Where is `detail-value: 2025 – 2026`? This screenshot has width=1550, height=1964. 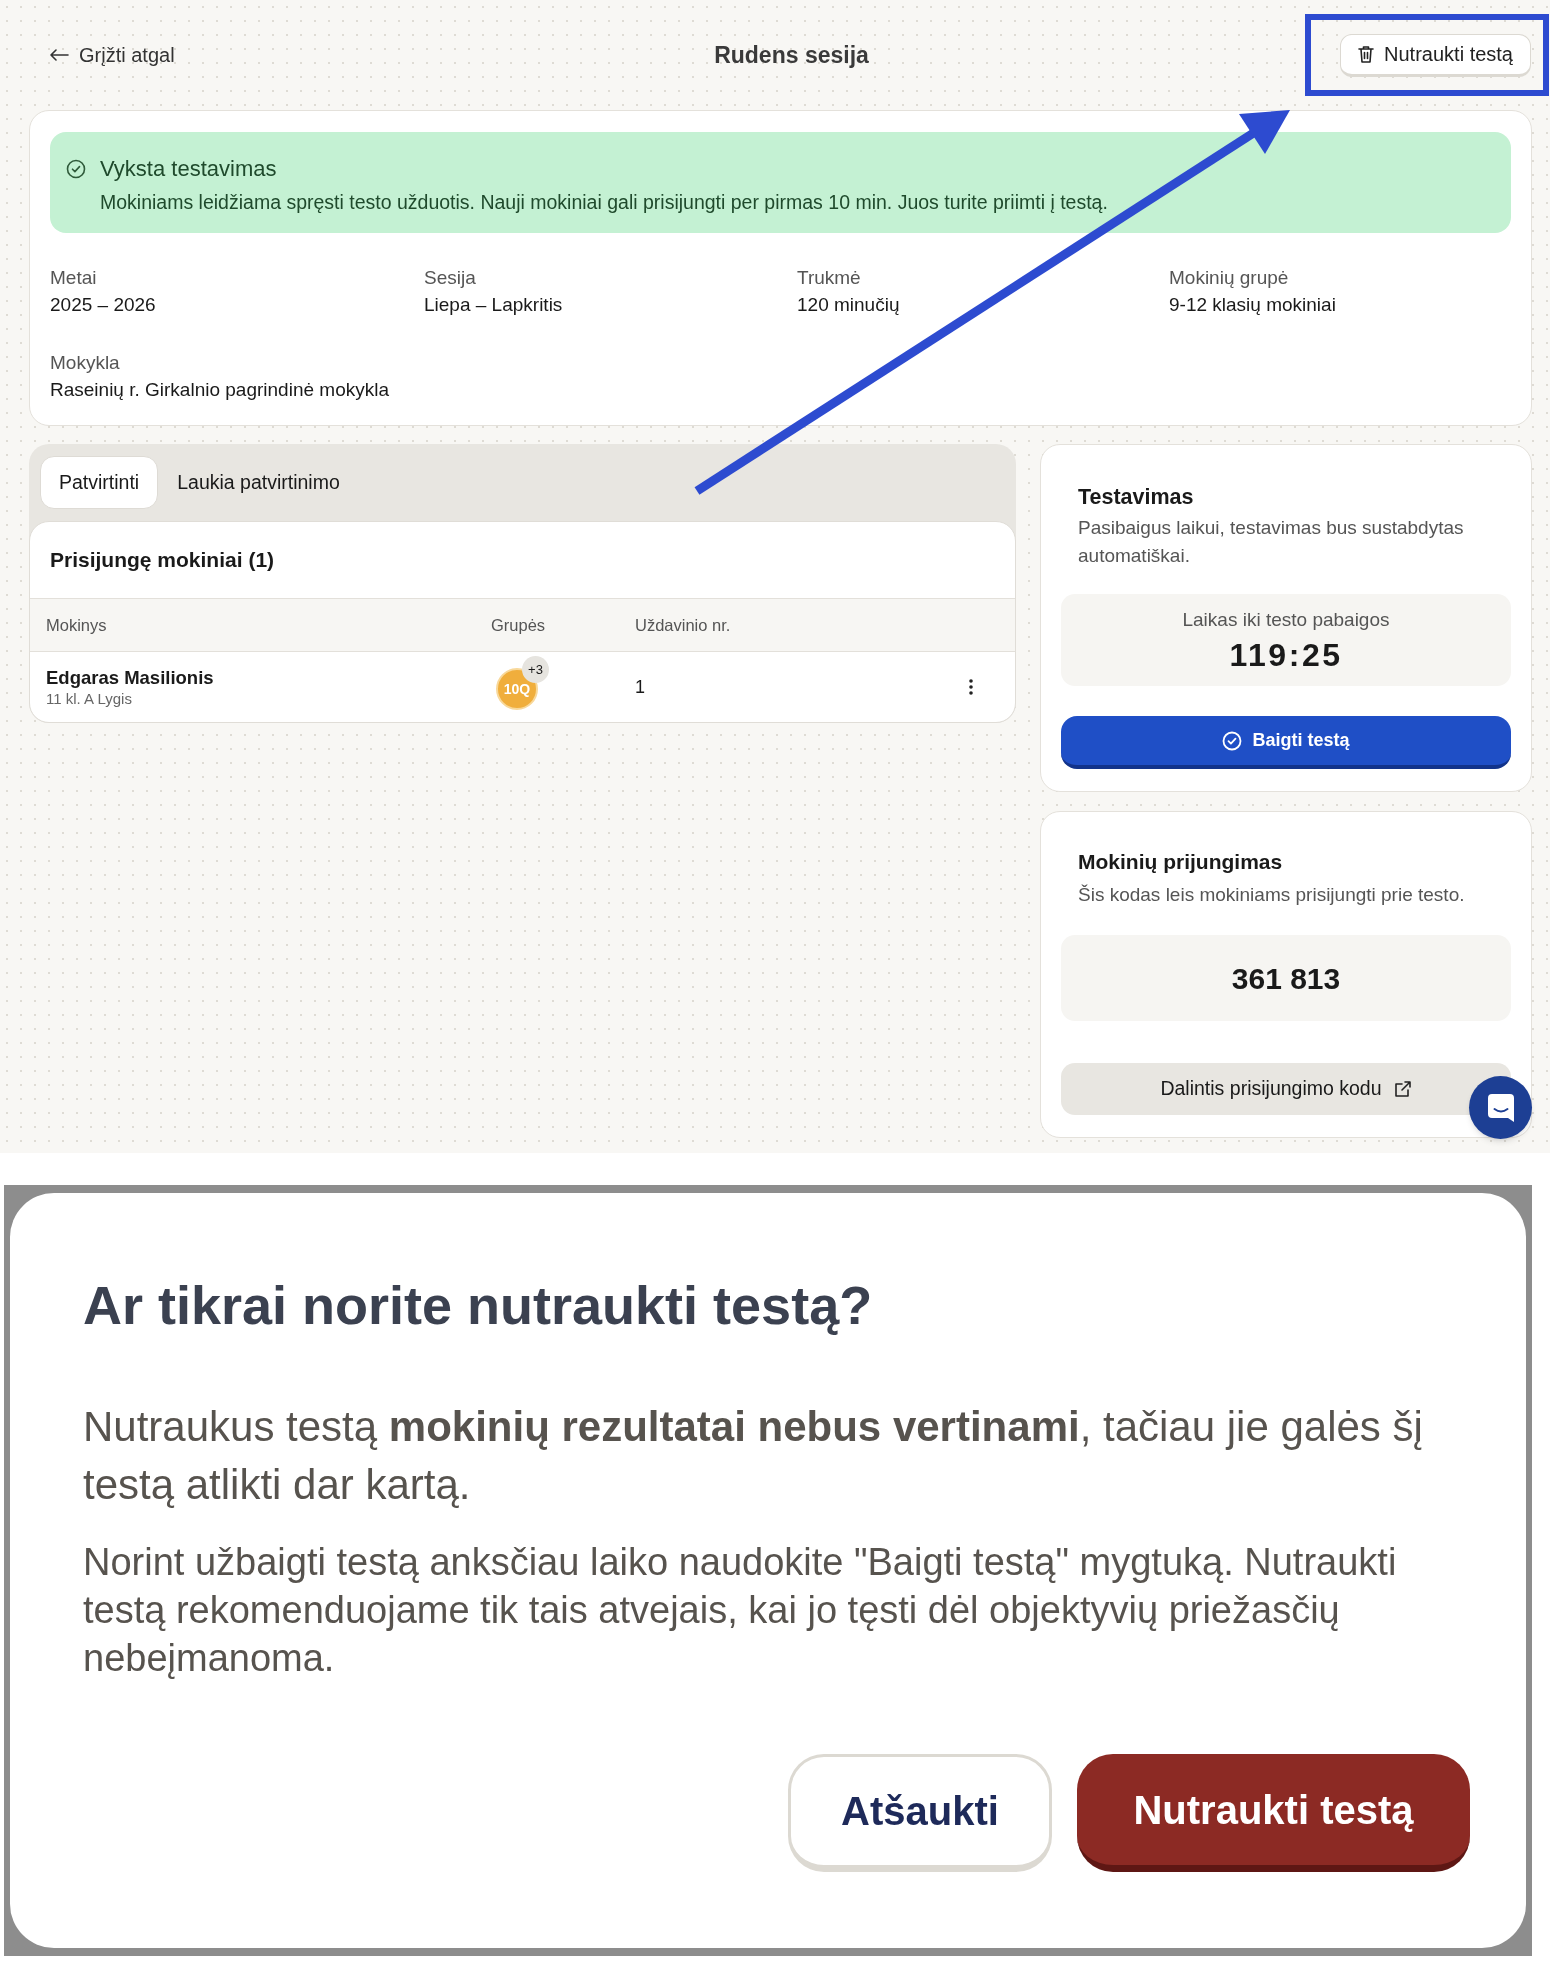 detail-value: 2025 – 2026 is located at coordinates (103, 304).